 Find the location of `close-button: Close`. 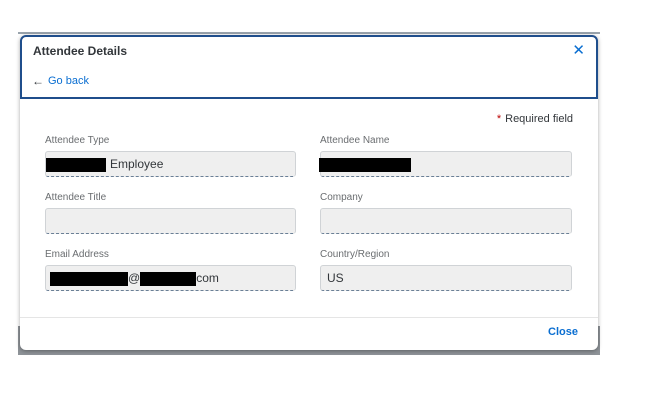

close-button: Close is located at coordinates (563, 332).